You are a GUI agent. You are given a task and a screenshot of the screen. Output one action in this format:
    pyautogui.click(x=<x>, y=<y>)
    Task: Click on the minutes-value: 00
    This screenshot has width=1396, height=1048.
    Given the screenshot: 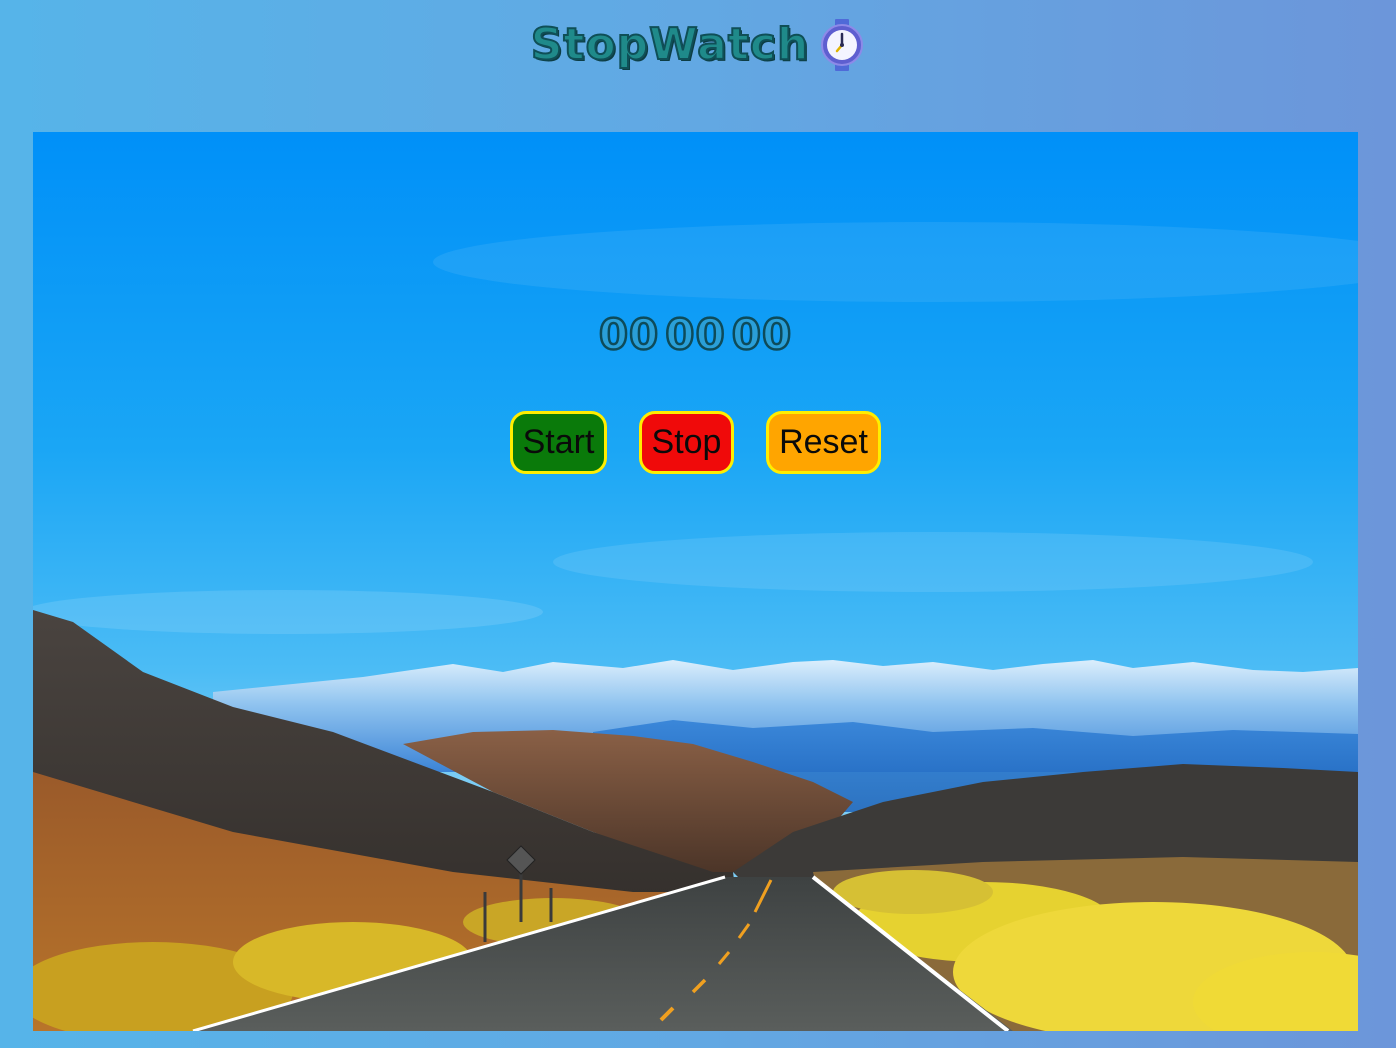 What is the action you would take?
    pyautogui.click(x=695, y=334)
    